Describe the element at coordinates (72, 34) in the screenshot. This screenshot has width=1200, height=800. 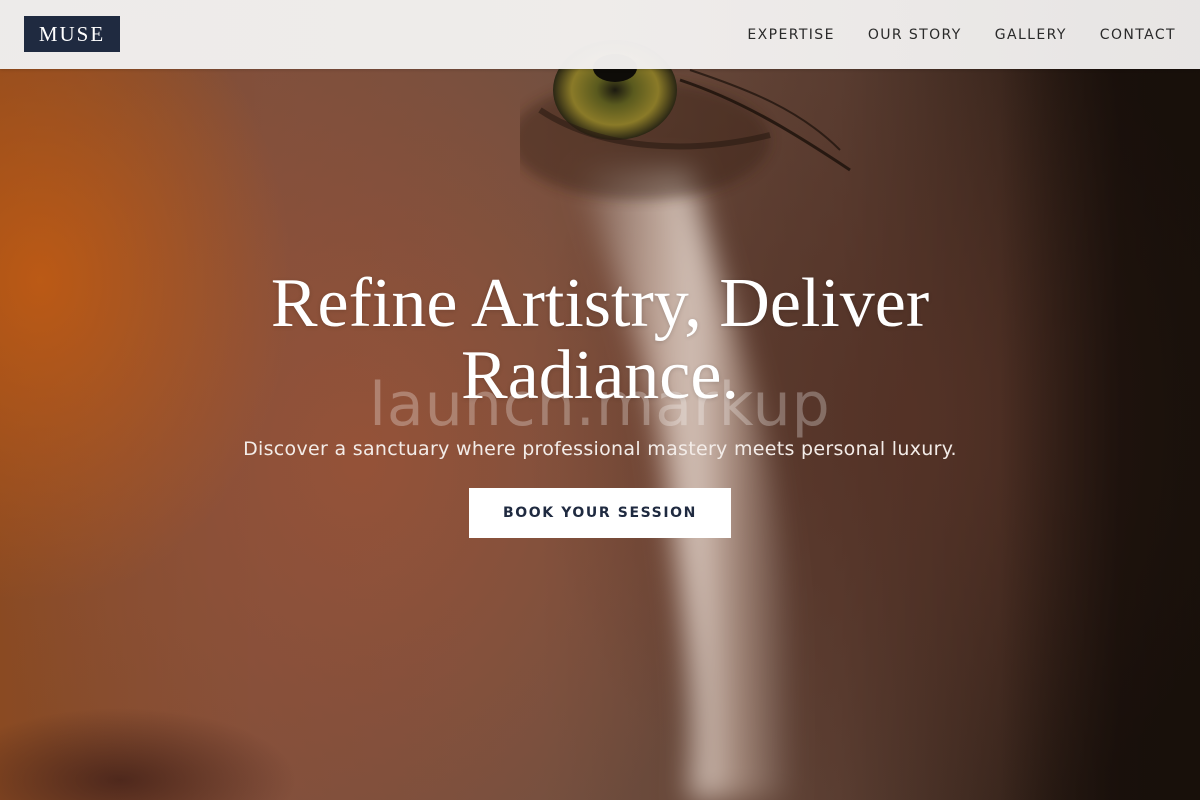
I see `logo: MUSE` at that location.